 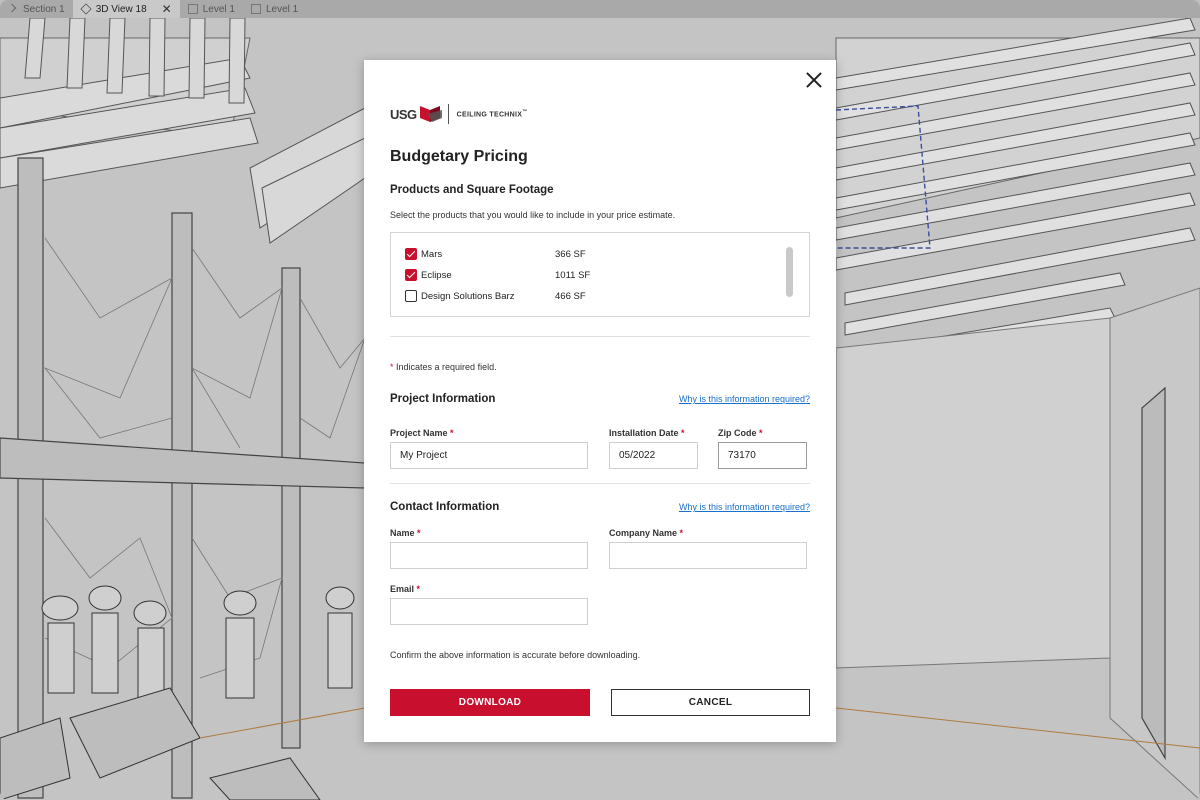 What do you see at coordinates (710, 702) in the screenshot?
I see `cancel-button: CANCEL` at bounding box center [710, 702].